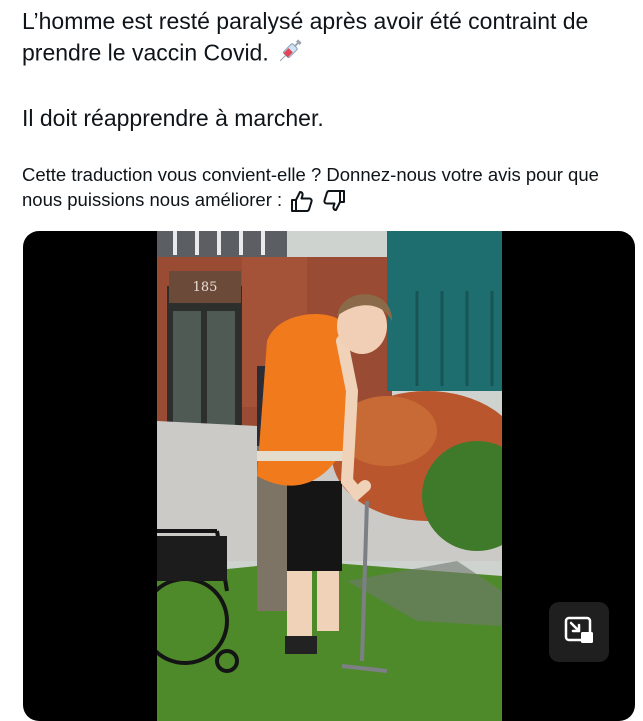 Image resolution: width=643 pixels, height=721 pixels. I want to click on tweet-paragraph-2: Il doit réapprendre à marcher., so click(173, 118).